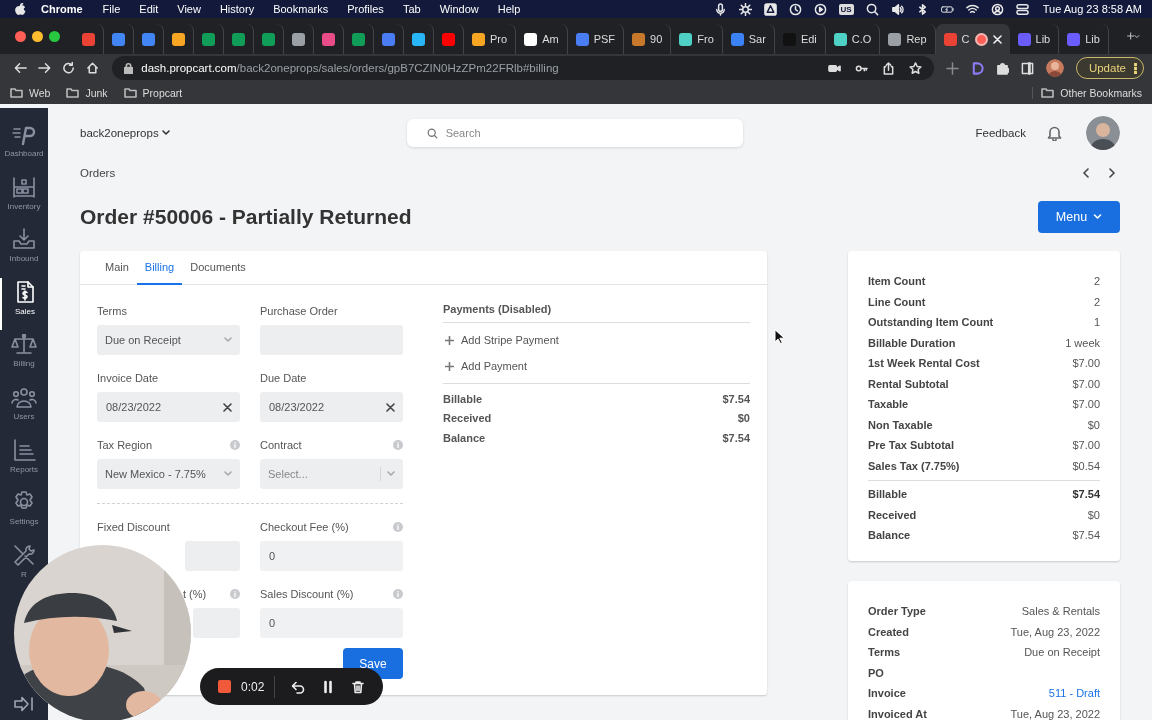  What do you see at coordinates (467, 418) in the screenshot?
I see `total-label: Received` at bounding box center [467, 418].